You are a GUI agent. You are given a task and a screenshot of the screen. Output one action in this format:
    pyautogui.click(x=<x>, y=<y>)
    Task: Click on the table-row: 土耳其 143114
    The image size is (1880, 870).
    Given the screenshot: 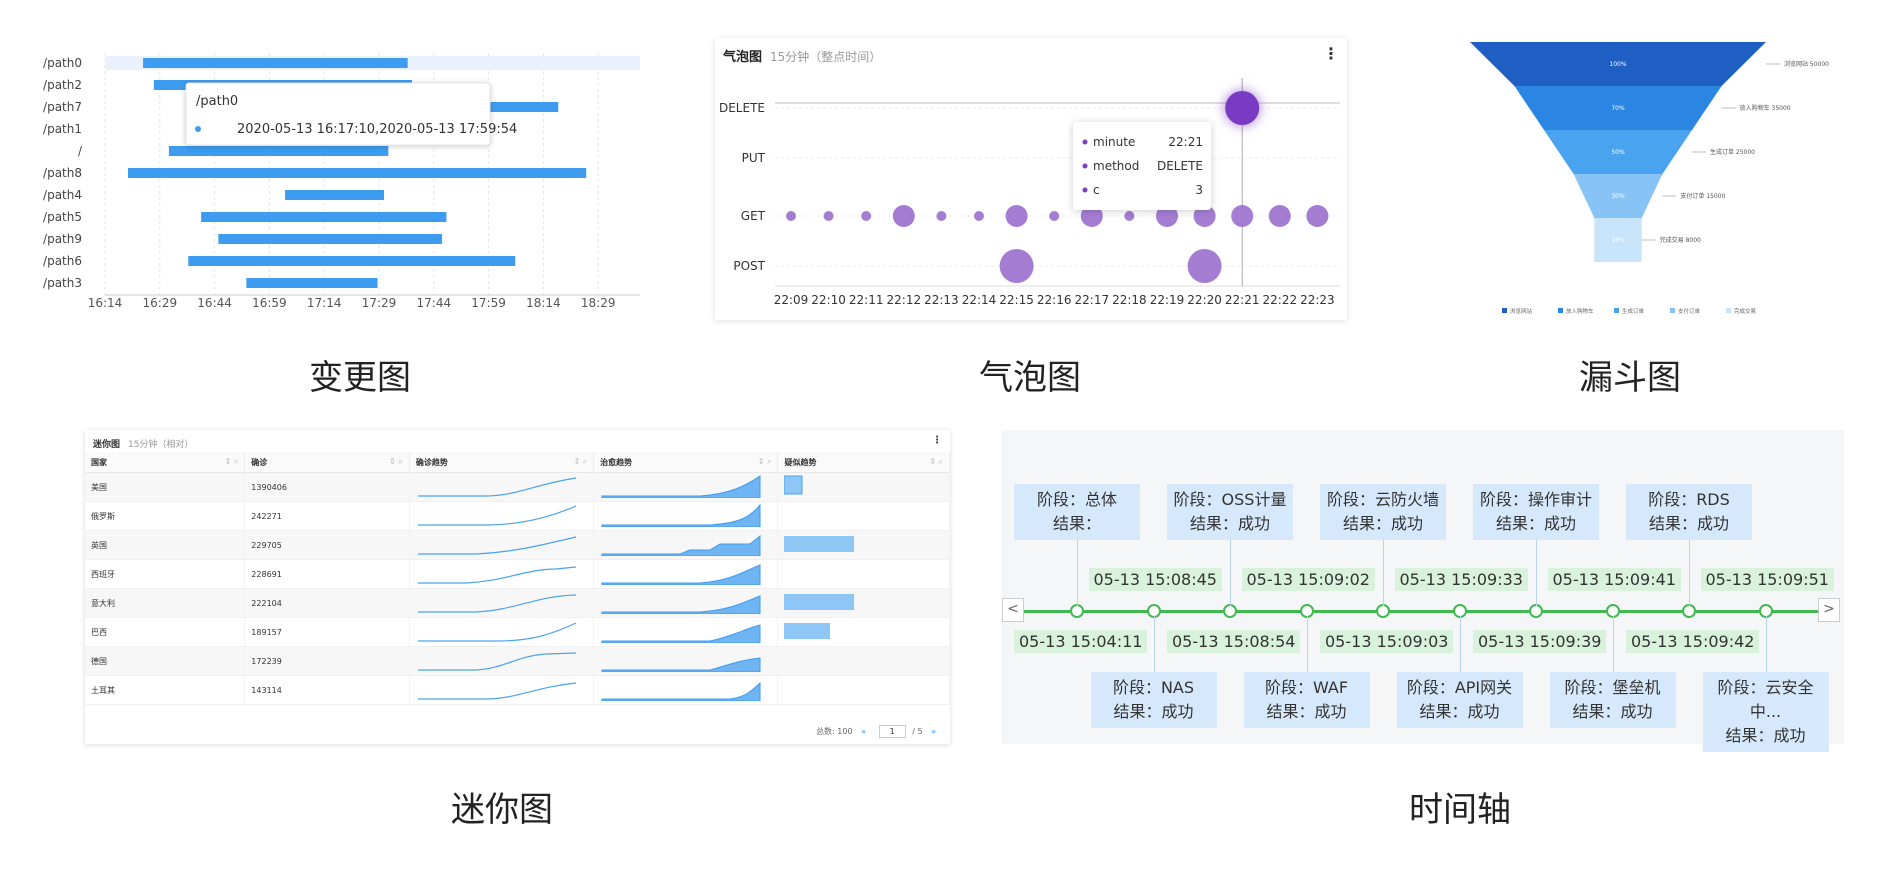 What is the action you would take?
    pyautogui.click(x=517, y=690)
    